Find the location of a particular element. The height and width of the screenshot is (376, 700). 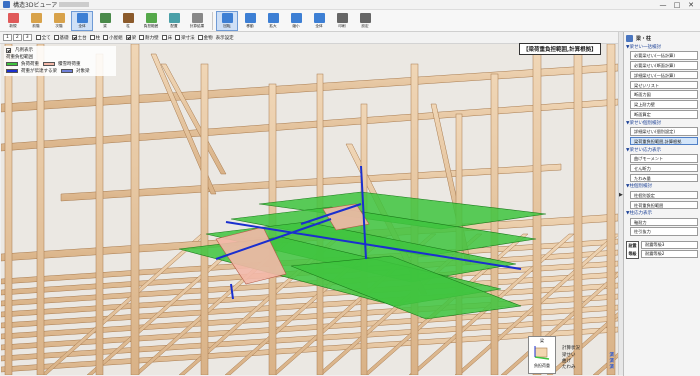

option-4: 小屋組 is located at coordinates (113, 38).